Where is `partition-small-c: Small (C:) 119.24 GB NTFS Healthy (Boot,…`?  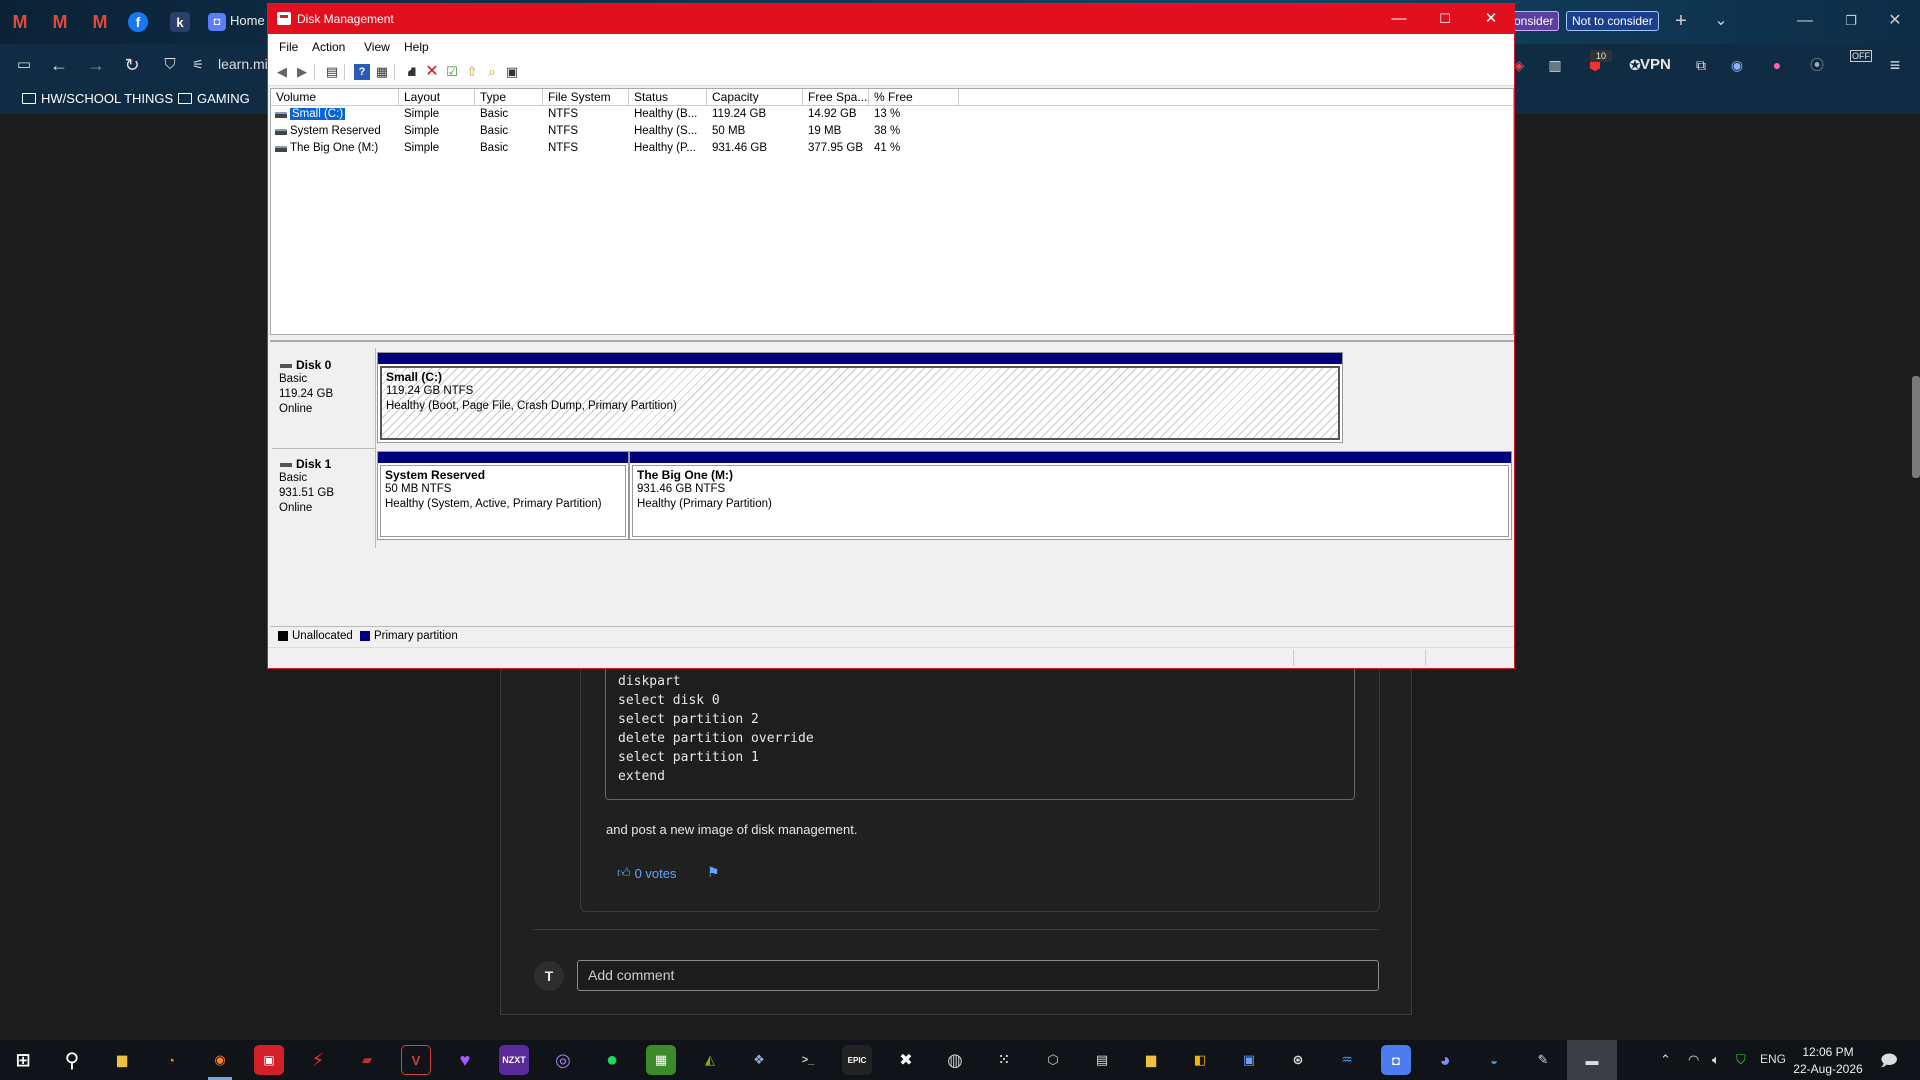 partition-small-c: Small (C:) 119.24 GB NTFS Healthy (Boot,… is located at coordinates (860, 397).